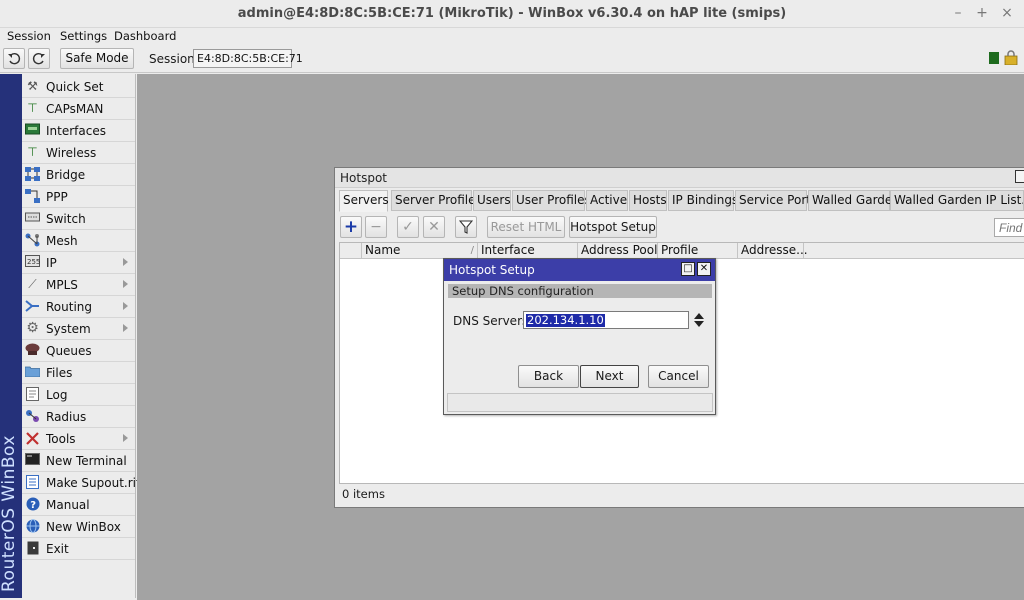  I want to click on sidebar-item-wireless: ⊤ Wireless, so click(78, 153).